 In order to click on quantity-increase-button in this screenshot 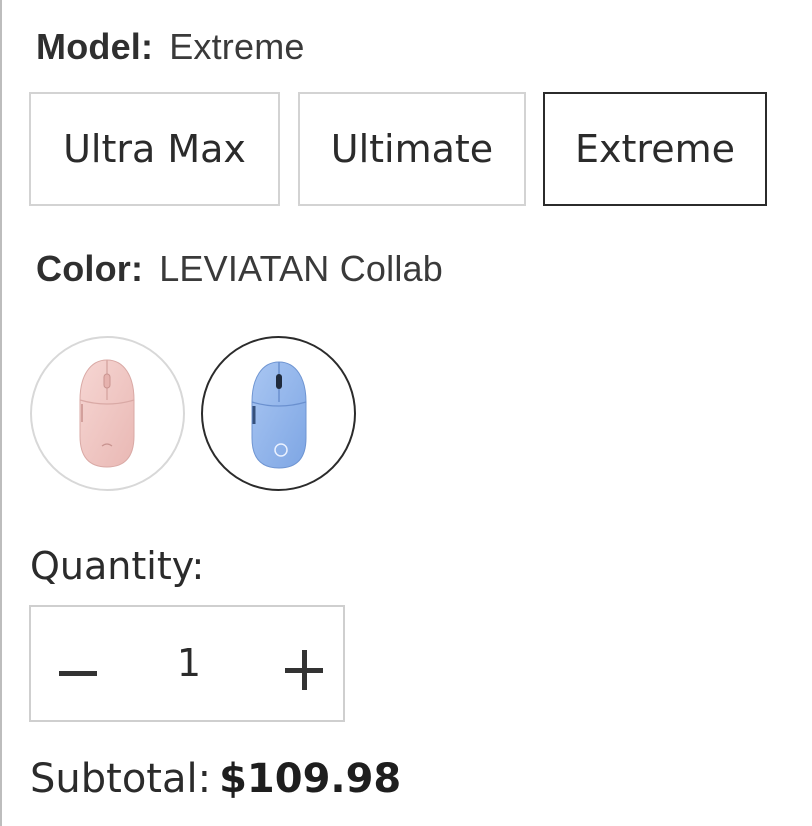, I will do `click(305, 670)`.